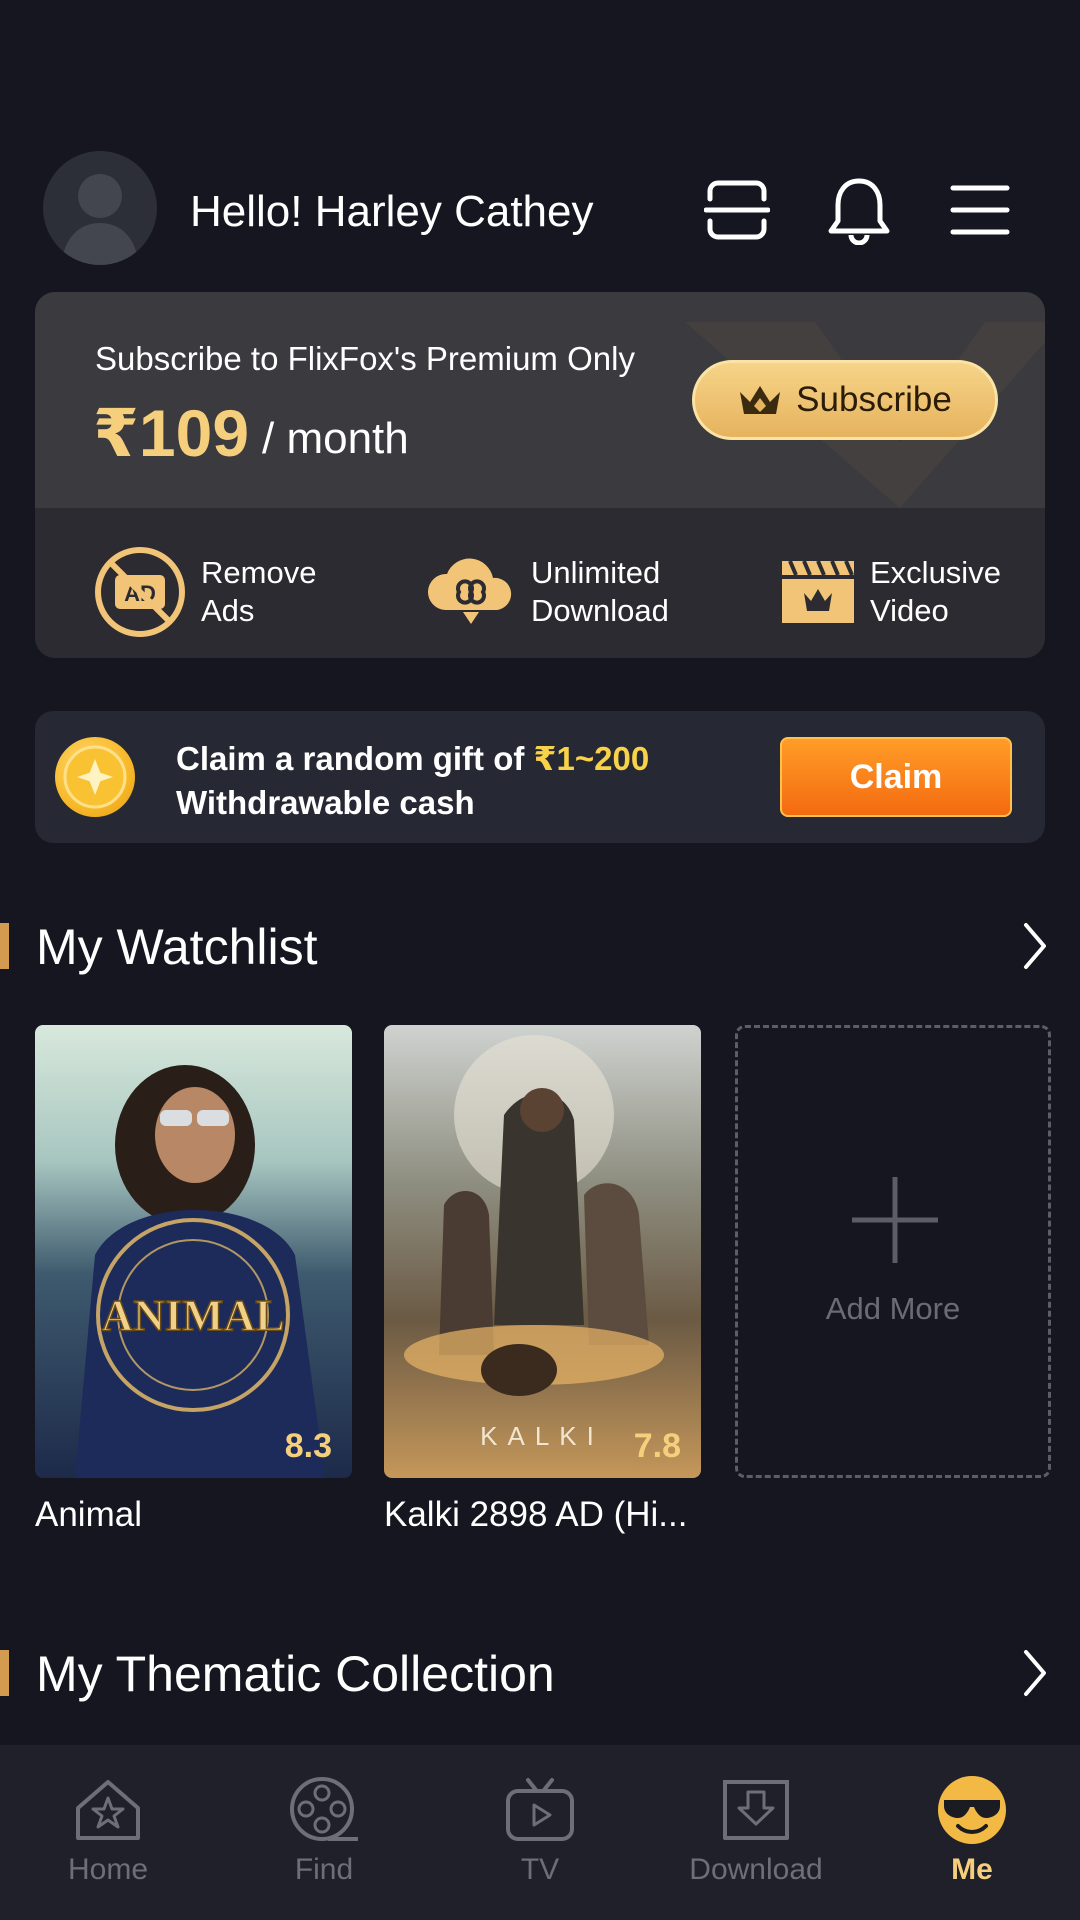 The height and width of the screenshot is (1920, 1080). Describe the element at coordinates (365, 358) in the screenshot. I see `premium-subtitle: Subscribe to FlixFox's Premium Only` at that location.